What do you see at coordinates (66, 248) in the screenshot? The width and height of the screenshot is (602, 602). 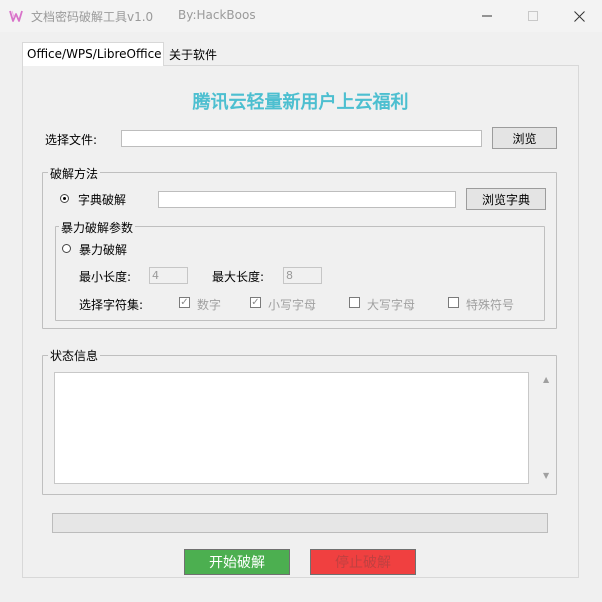 I see `brute-radio` at bounding box center [66, 248].